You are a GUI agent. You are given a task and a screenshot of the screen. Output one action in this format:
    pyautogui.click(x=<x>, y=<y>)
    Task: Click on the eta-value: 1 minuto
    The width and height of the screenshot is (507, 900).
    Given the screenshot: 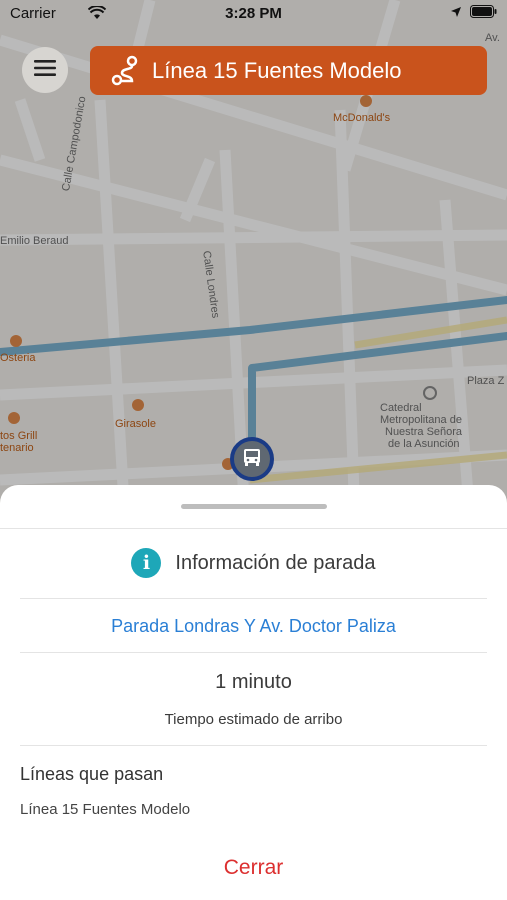 What is the action you would take?
    pyautogui.click(x=253, y=682)
    